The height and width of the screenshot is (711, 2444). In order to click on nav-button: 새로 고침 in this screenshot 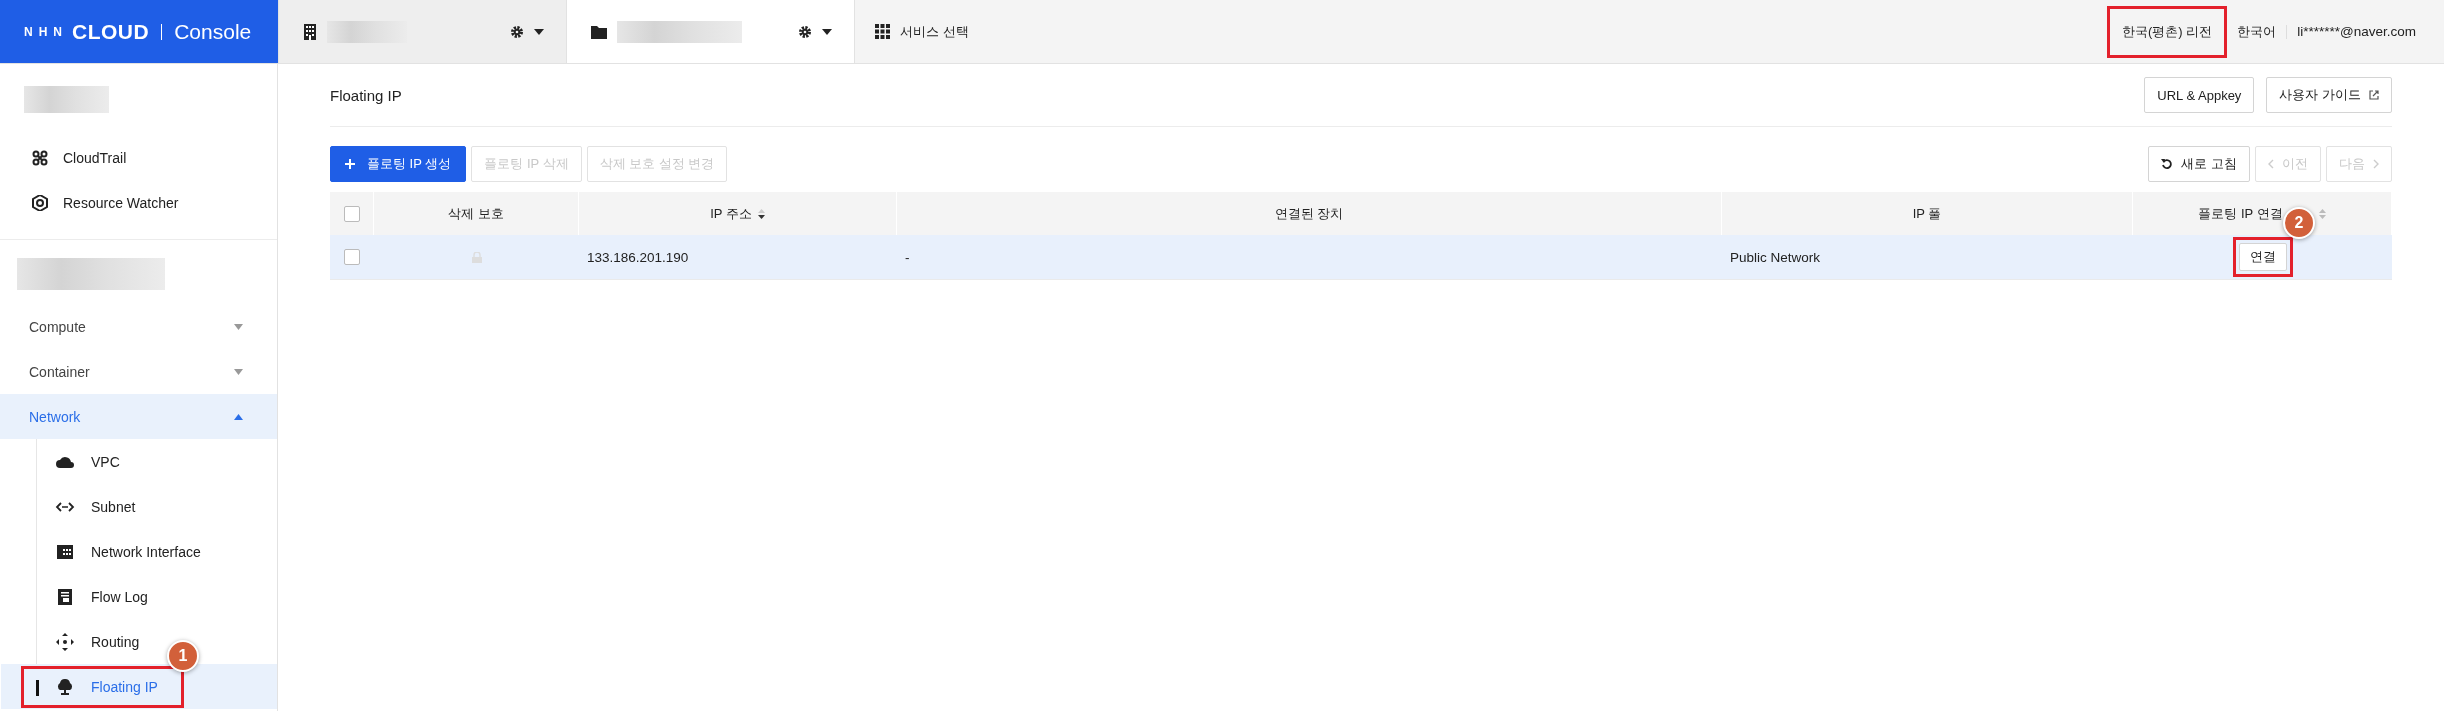, I will do `click(2199, 164)`.